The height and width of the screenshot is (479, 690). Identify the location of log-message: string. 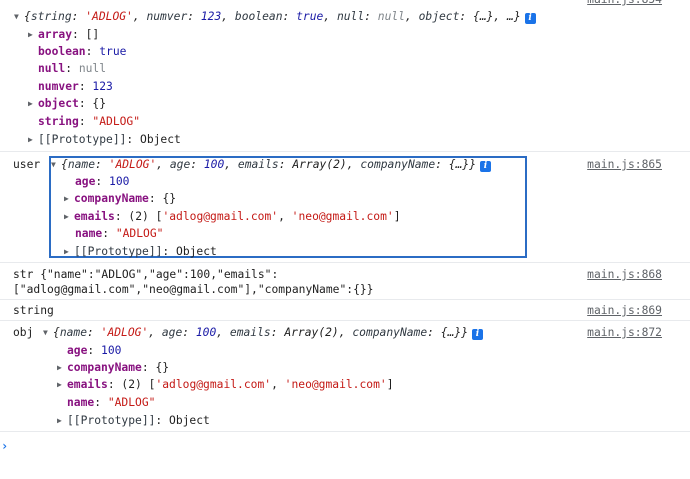
(33, 310).